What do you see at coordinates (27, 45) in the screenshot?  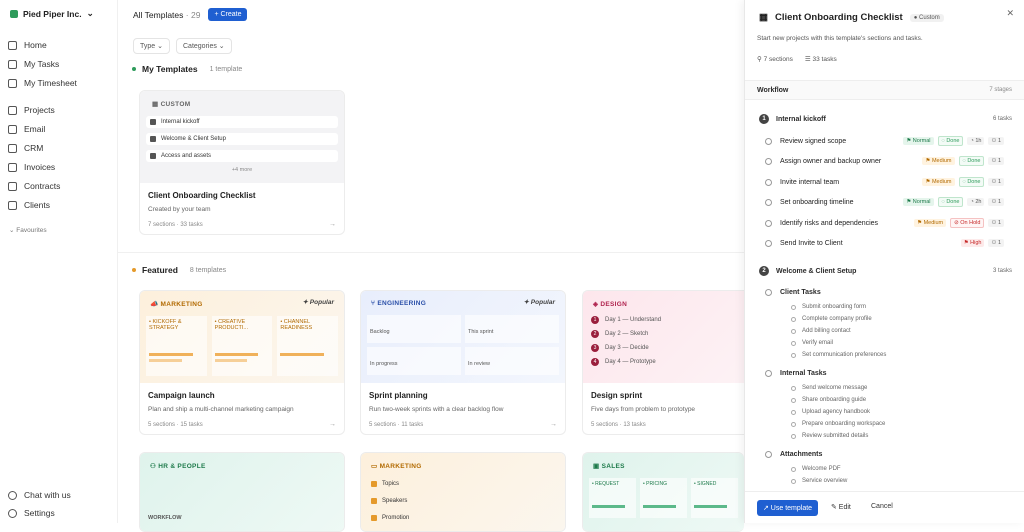 I see `sidebar-item-home: Home` at bounding box center [27, 45].